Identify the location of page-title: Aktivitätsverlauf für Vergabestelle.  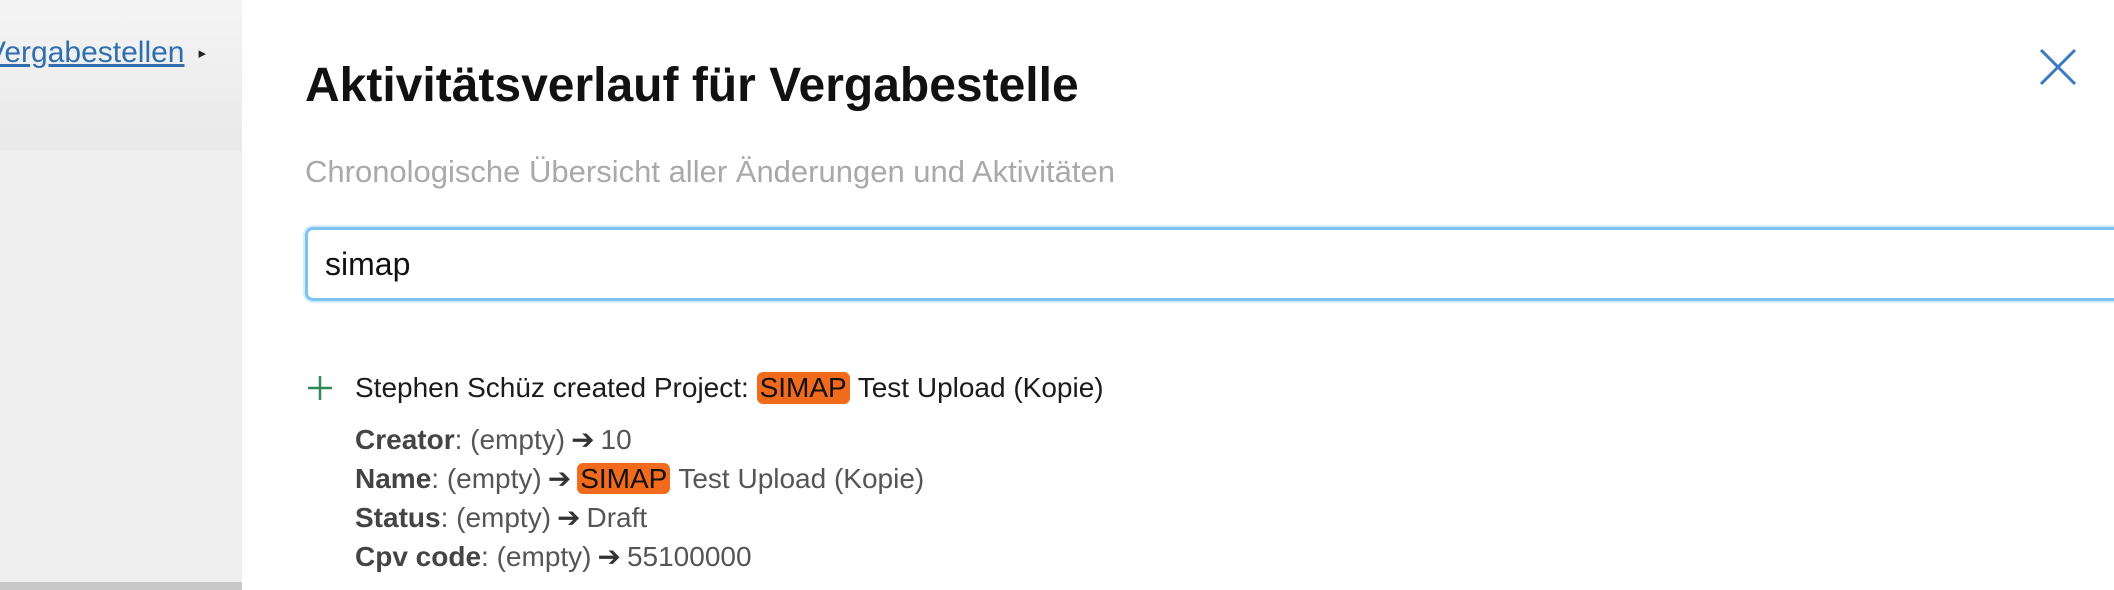
(692, 85).